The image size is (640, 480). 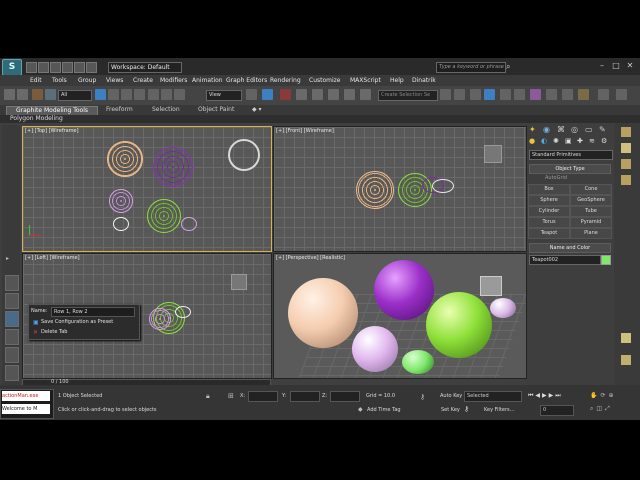 What do you see at coordinates (285, 94) in the screenshot?
I see `keyboard-shortcut-icon` at bounding box center [285, 94].